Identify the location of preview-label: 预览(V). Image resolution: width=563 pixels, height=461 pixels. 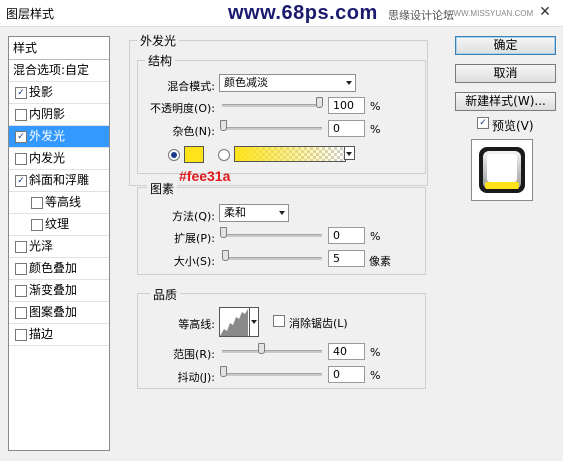
(513, 125).